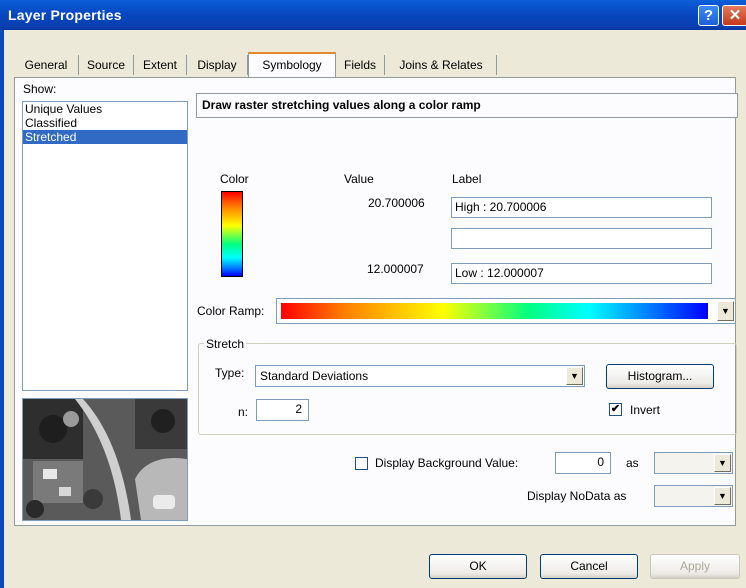 The image size is (746, 588). Describe the element at coordinates (447, 463) in the screenshot. I see `background-value-label: Display Background Value:` at that location.